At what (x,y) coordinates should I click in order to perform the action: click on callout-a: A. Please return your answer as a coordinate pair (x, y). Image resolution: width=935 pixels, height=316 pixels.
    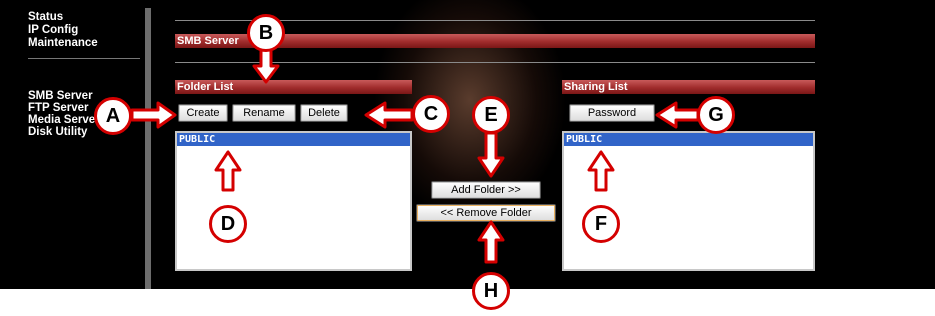
    Looking at the image, I should click on (113, 116).